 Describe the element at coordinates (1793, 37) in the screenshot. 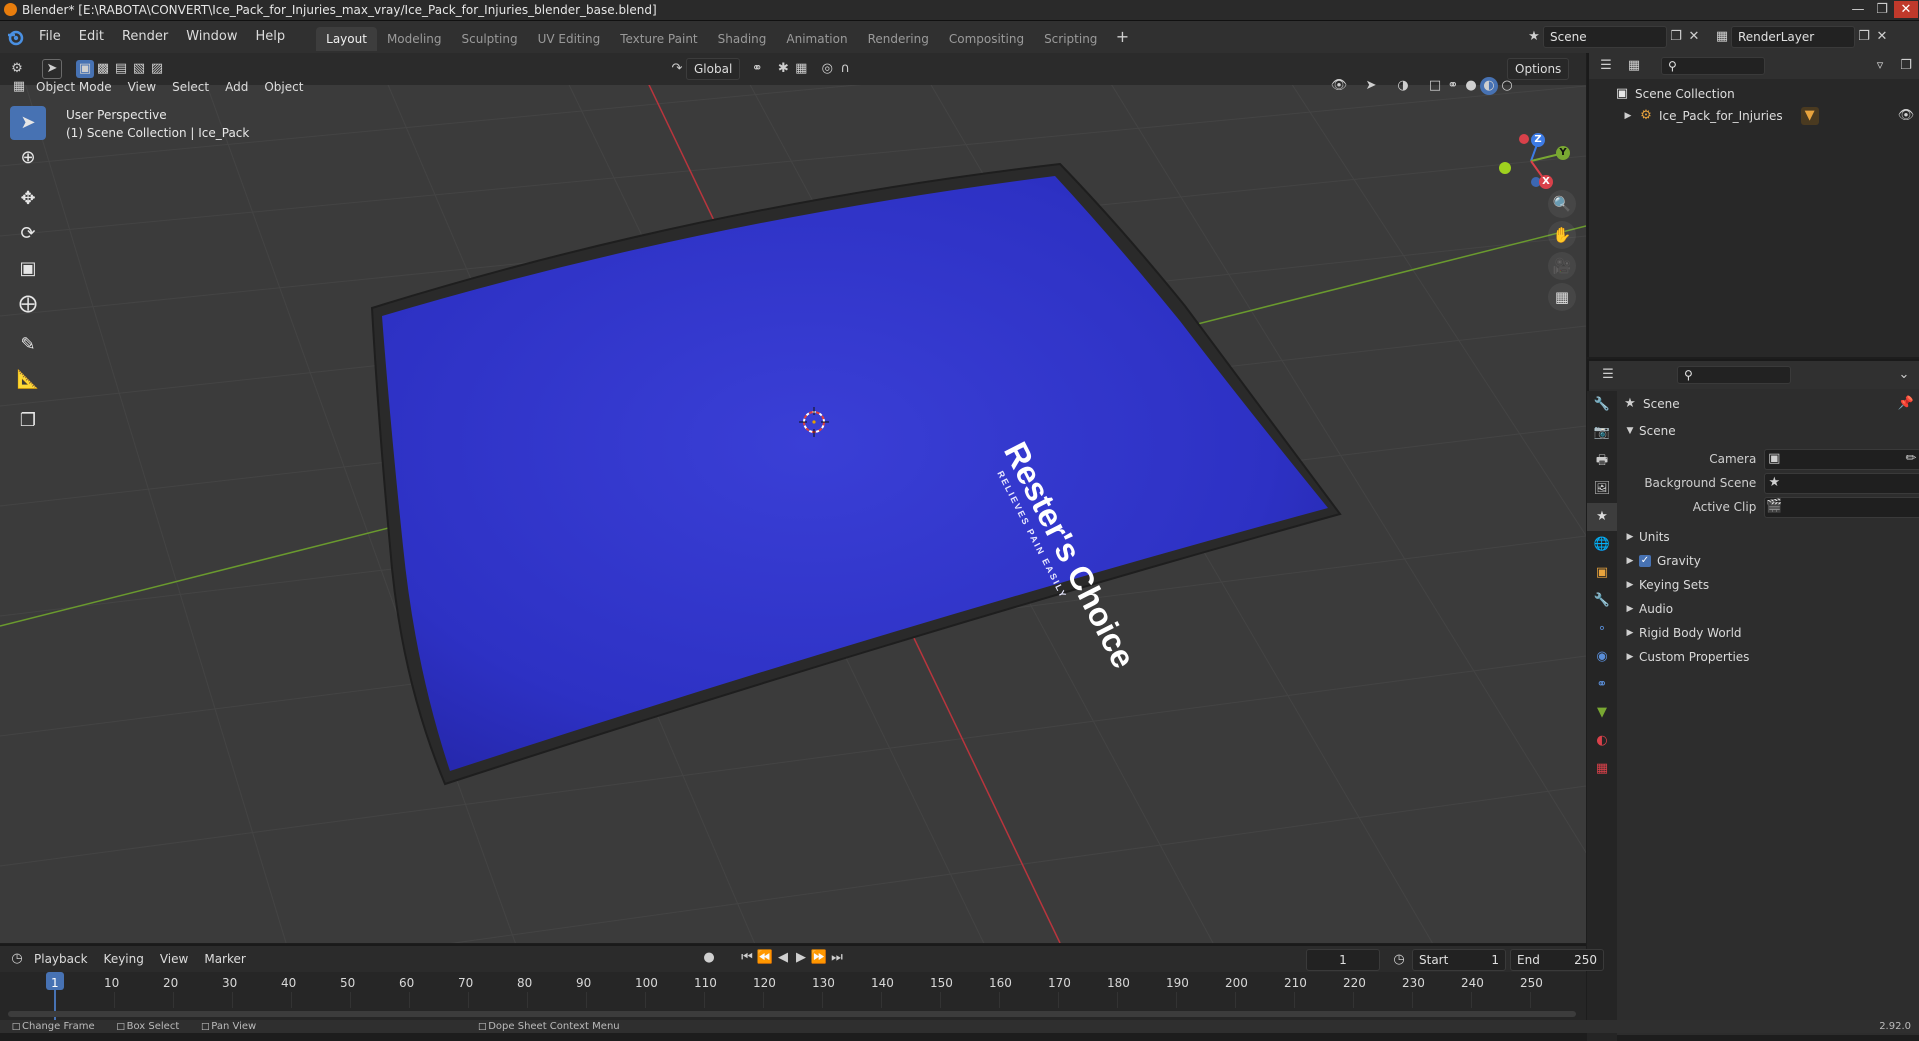

I see `render-layer-field: RenderLayer` at that location.